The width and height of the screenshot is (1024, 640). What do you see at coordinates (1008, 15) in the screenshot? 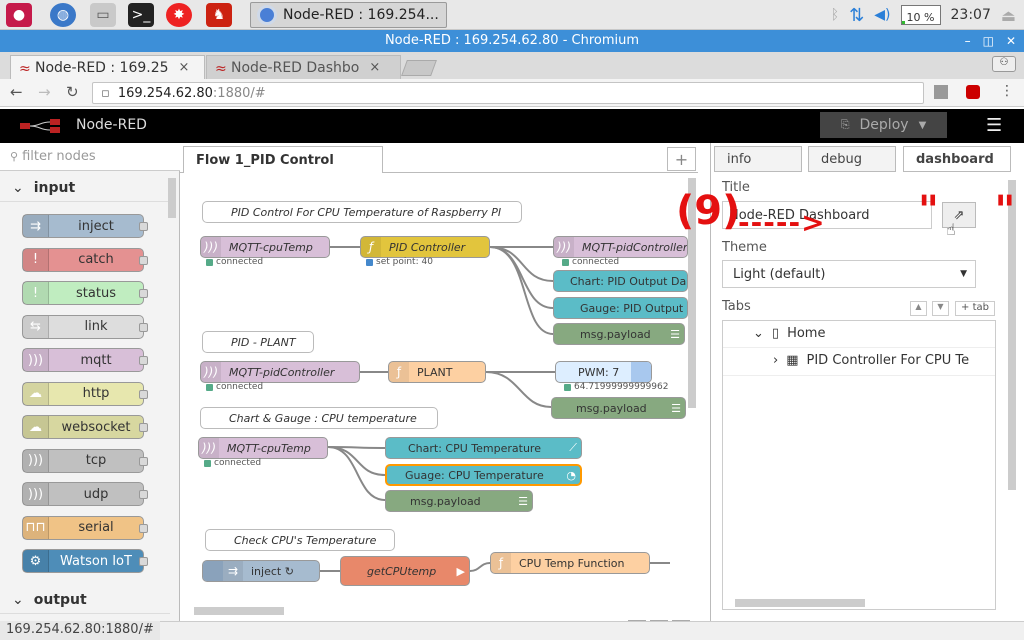
I see `eject-icon: ⏏` at bounding box center [1008, 15].